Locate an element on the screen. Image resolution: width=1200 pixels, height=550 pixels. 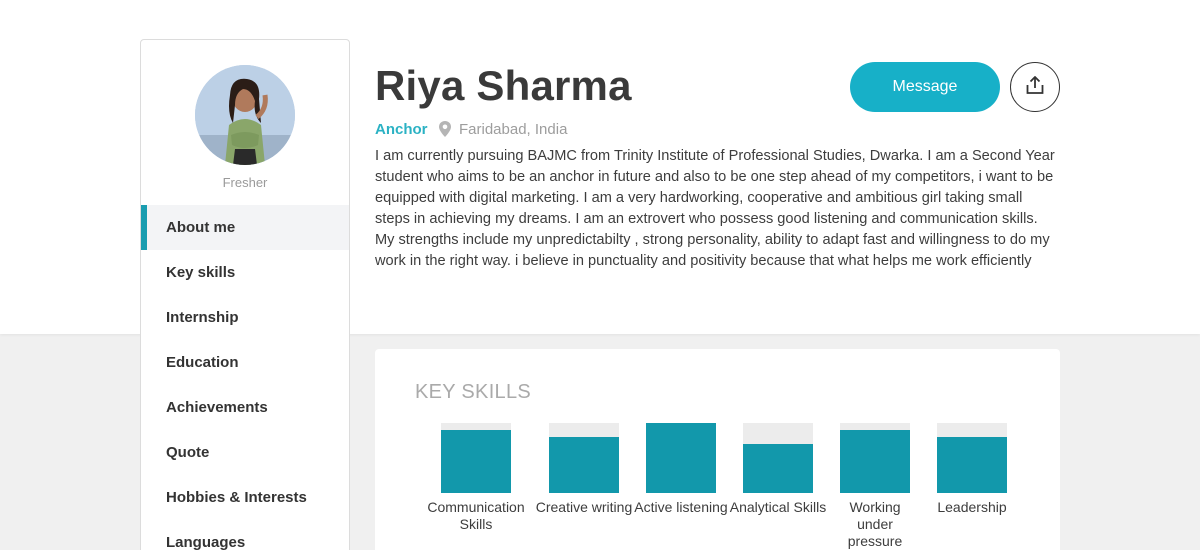
skill-item: Creative writing is located at coordinates (584, 469).